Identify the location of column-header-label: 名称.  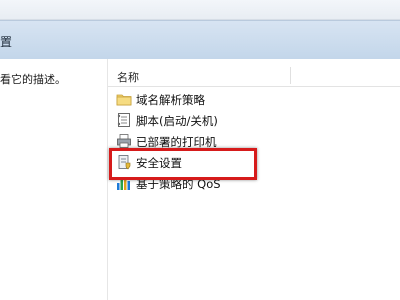
(128, 77).